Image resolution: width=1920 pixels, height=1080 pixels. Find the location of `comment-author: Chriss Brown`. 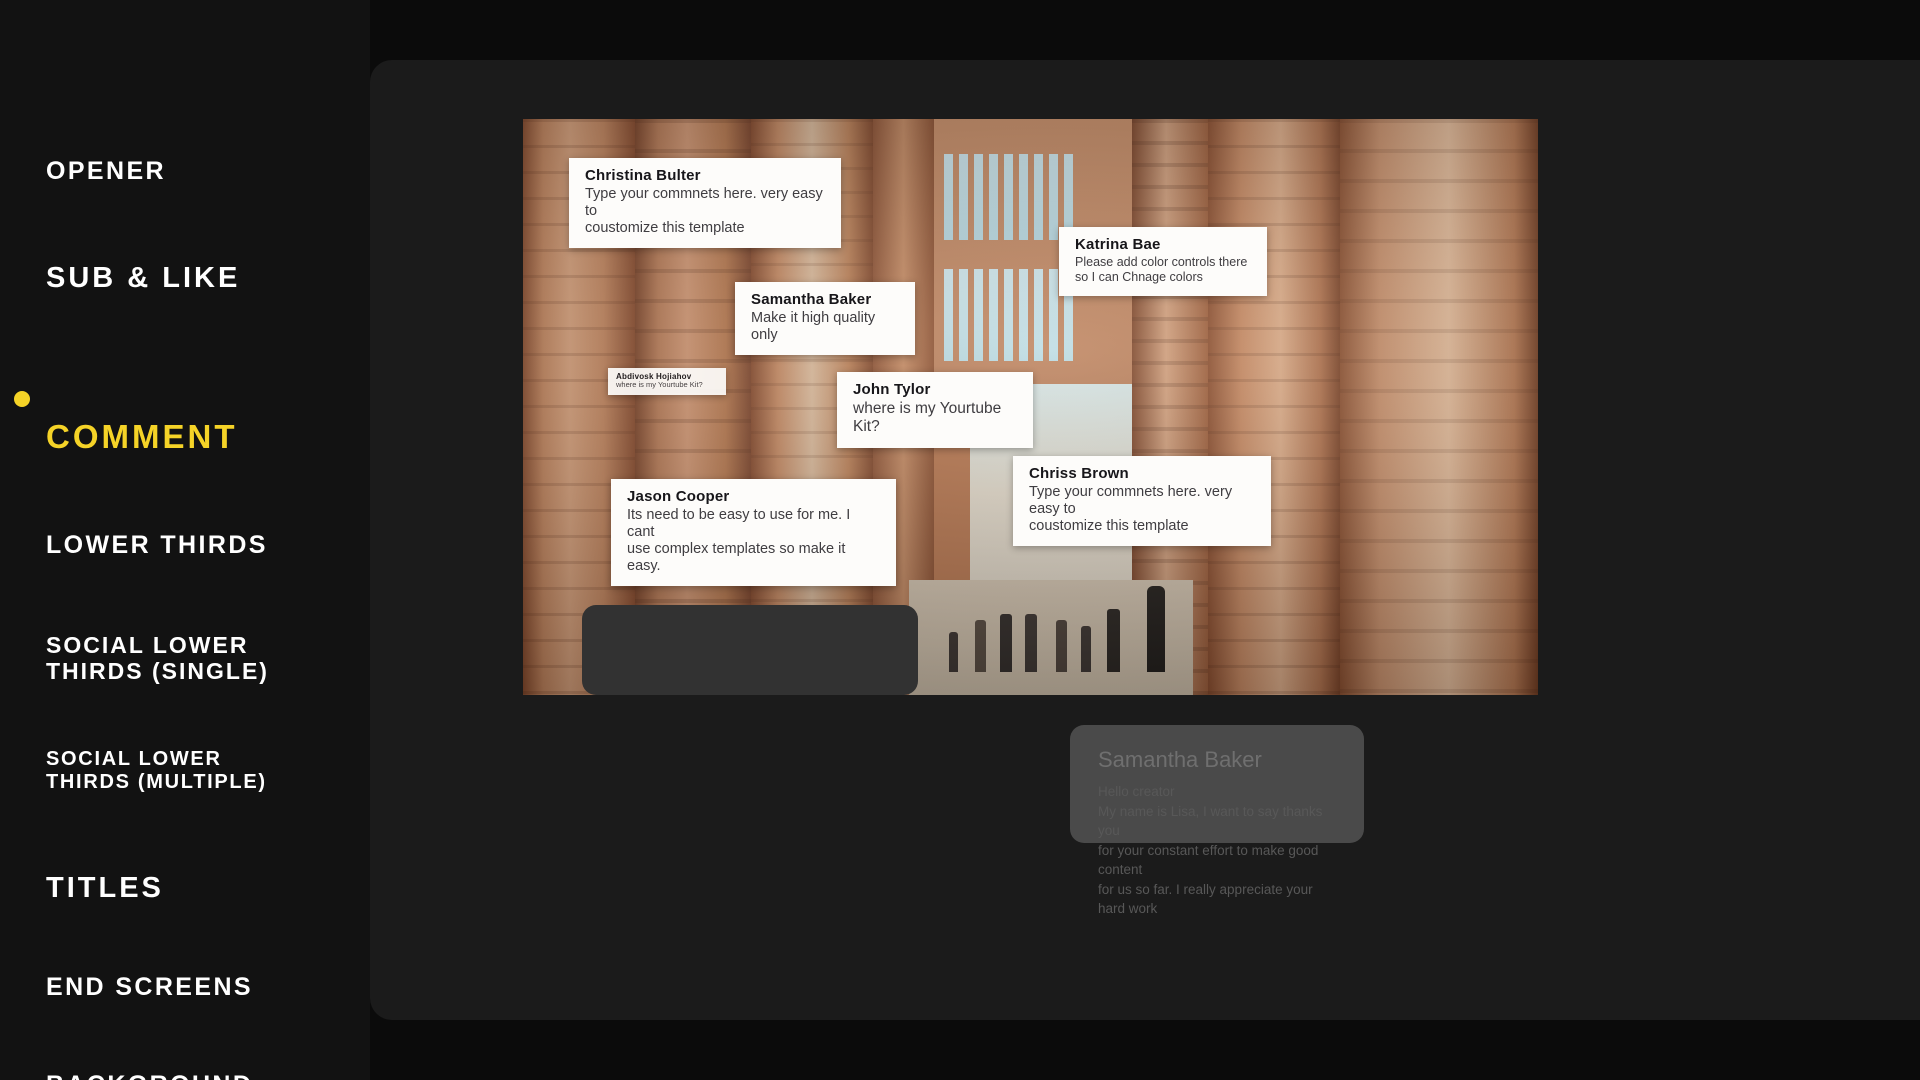

comment-author: Chriss Brown is located at coordinates (1079, 473).